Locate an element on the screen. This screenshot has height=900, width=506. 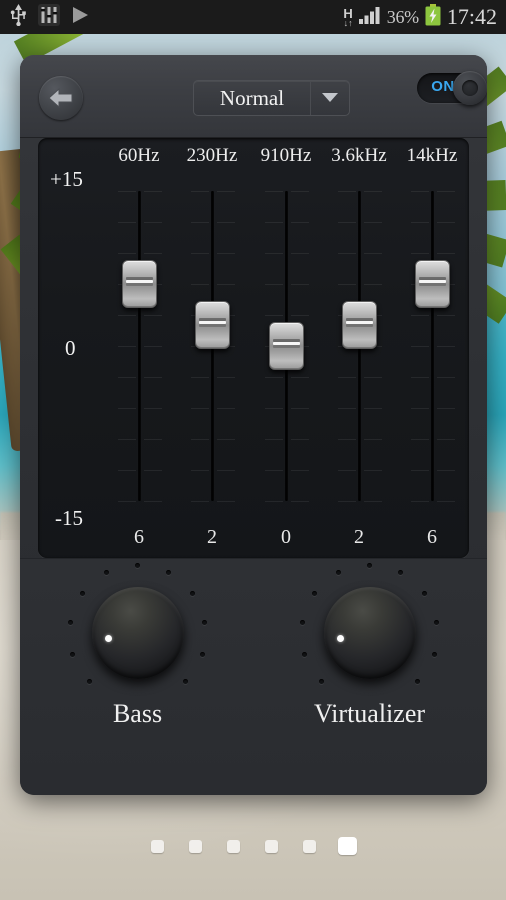
bass-knob-group: Bass is located at coordinates (137, 677).